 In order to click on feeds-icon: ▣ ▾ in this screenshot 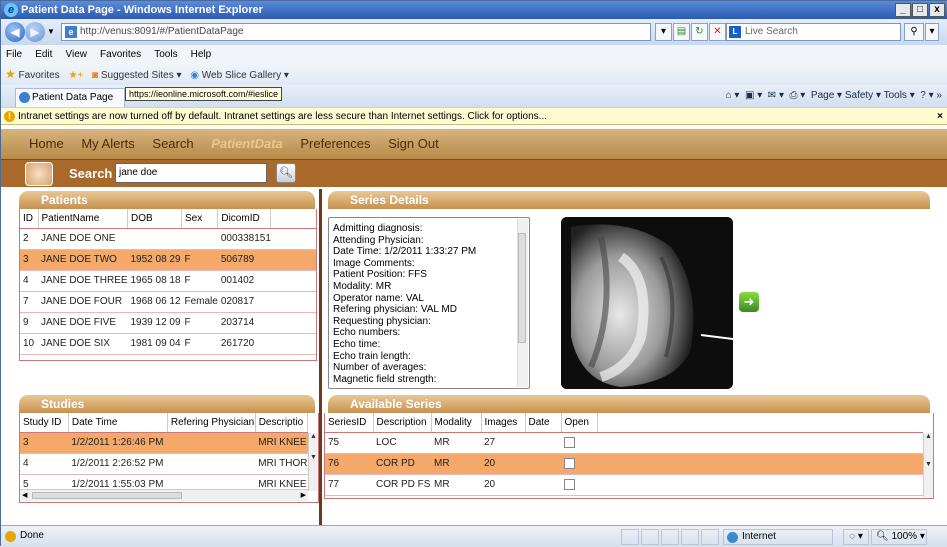, I will do `click(753, 95)`.